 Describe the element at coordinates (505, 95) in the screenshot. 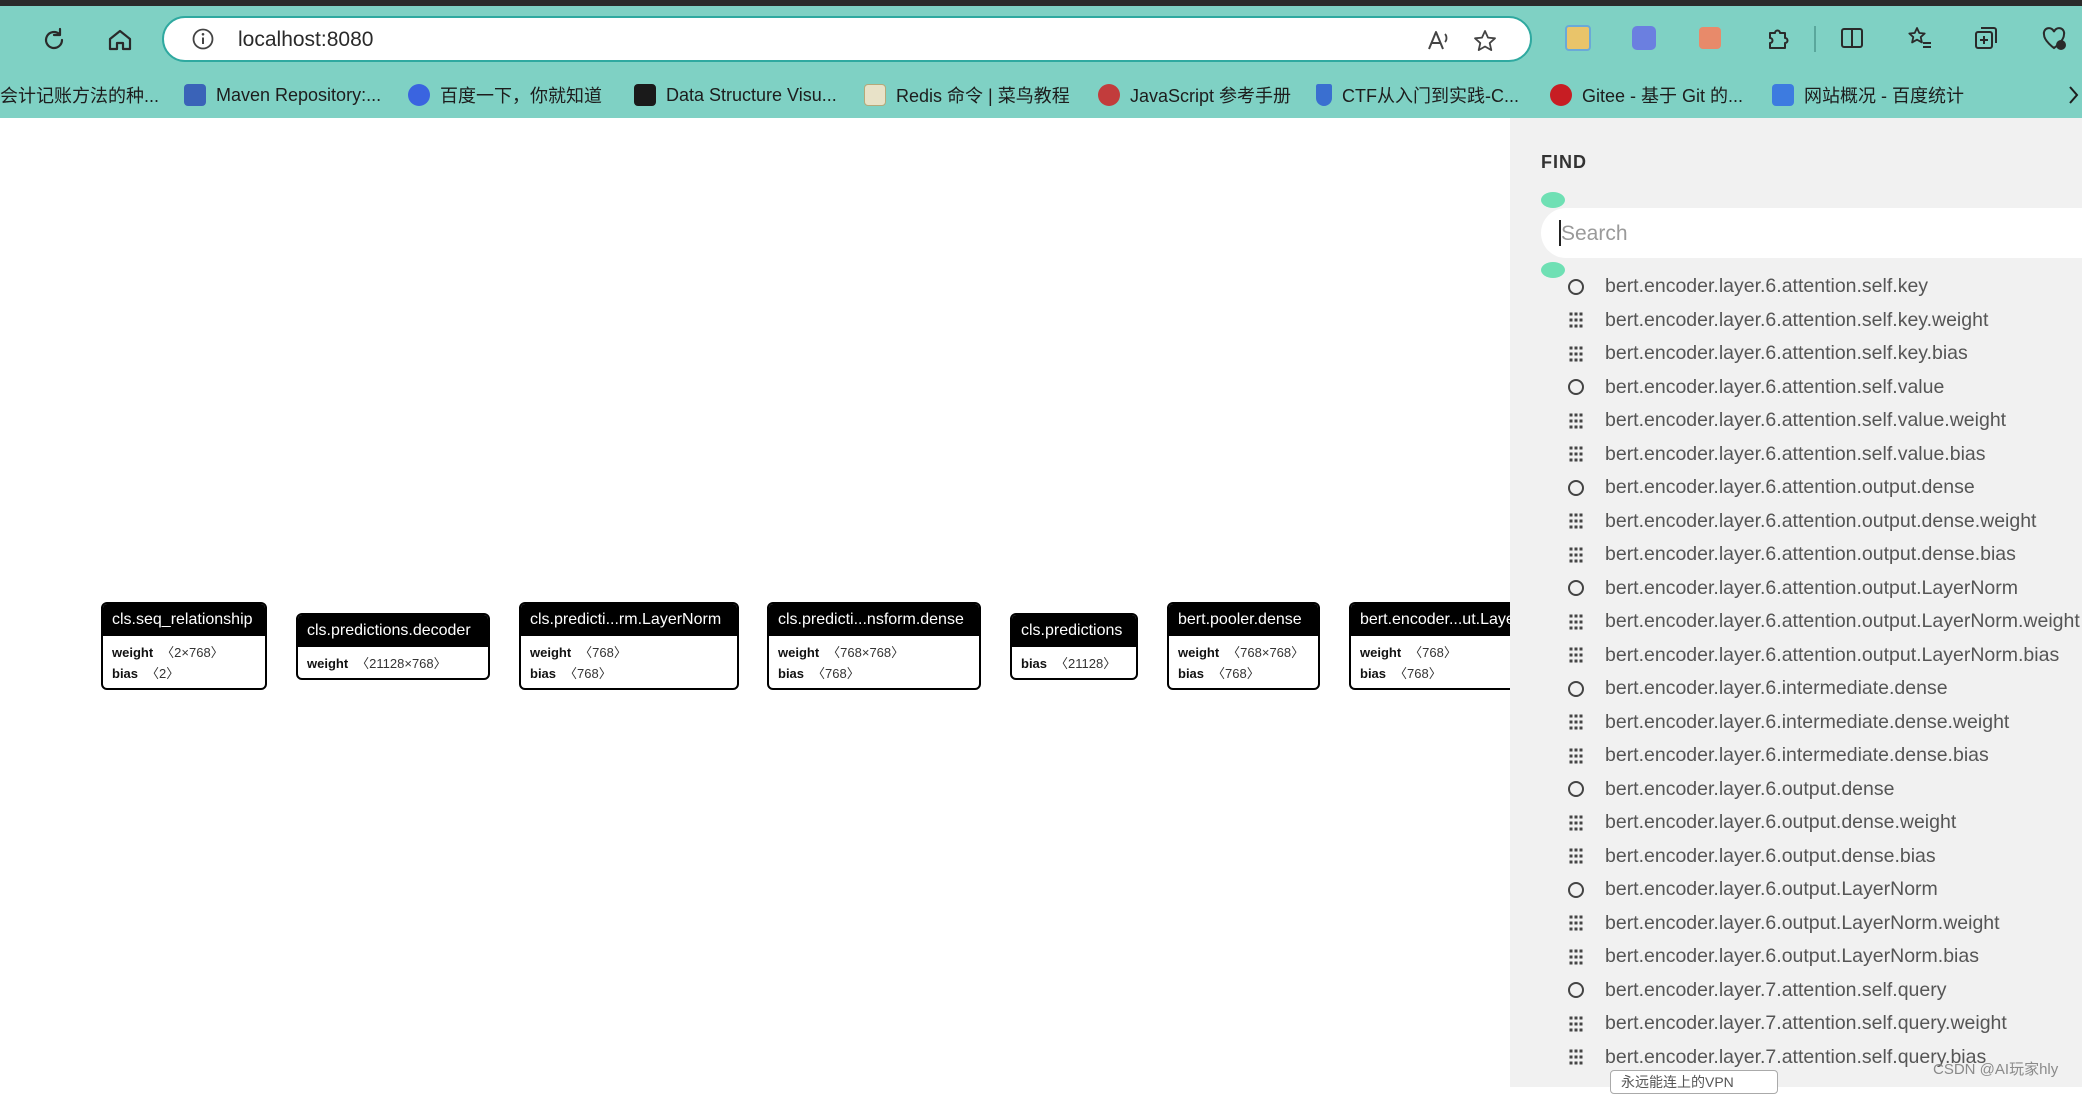

I see `bookmark-item: 百度一下，你就知道` at that location.